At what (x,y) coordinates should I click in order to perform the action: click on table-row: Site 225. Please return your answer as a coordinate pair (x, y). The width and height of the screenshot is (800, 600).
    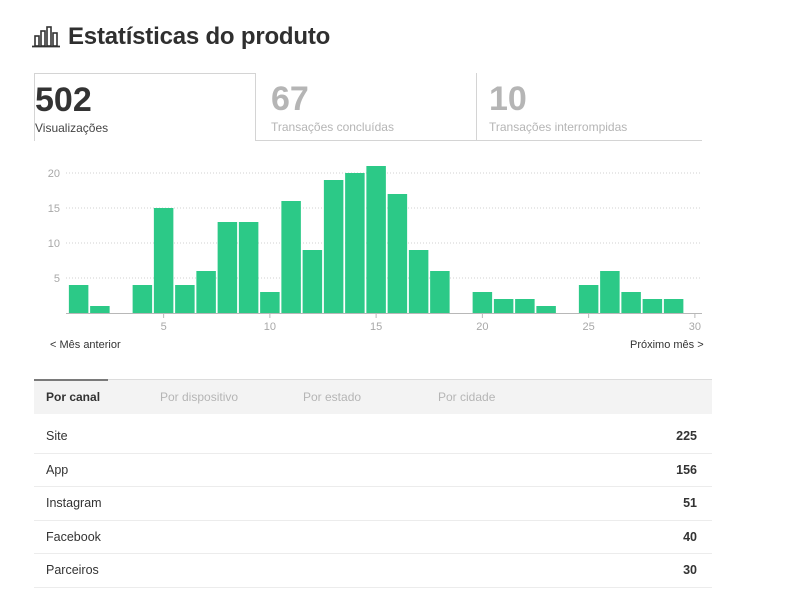
    Looking at the image, I should click on (373, 437).